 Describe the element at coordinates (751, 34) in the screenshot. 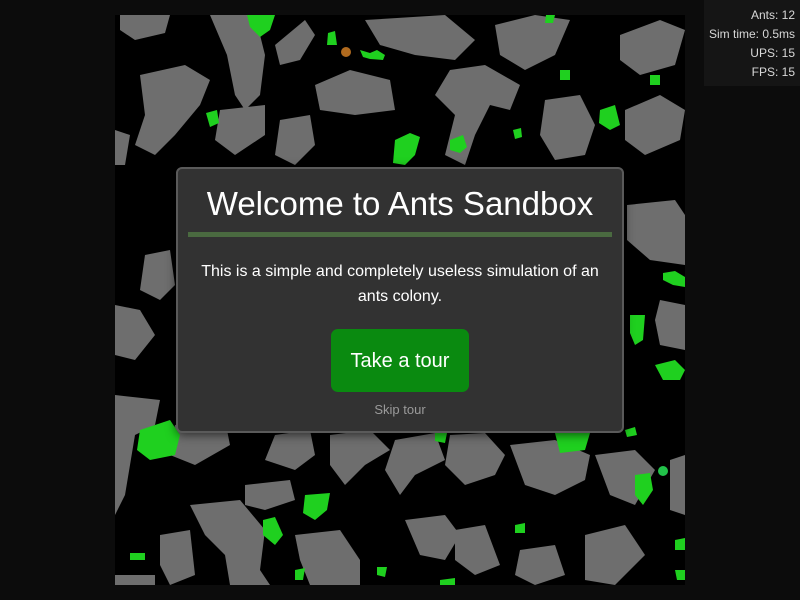

I see `sim-time: Sim time: 0.5ms` at that location.